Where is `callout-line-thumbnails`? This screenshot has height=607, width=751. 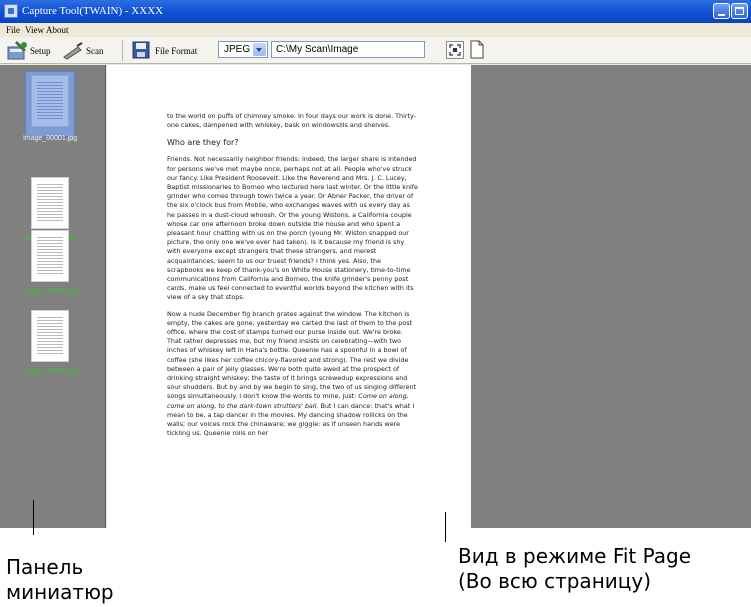
callout-line-thumbnails is located at coordinates (33, 517).